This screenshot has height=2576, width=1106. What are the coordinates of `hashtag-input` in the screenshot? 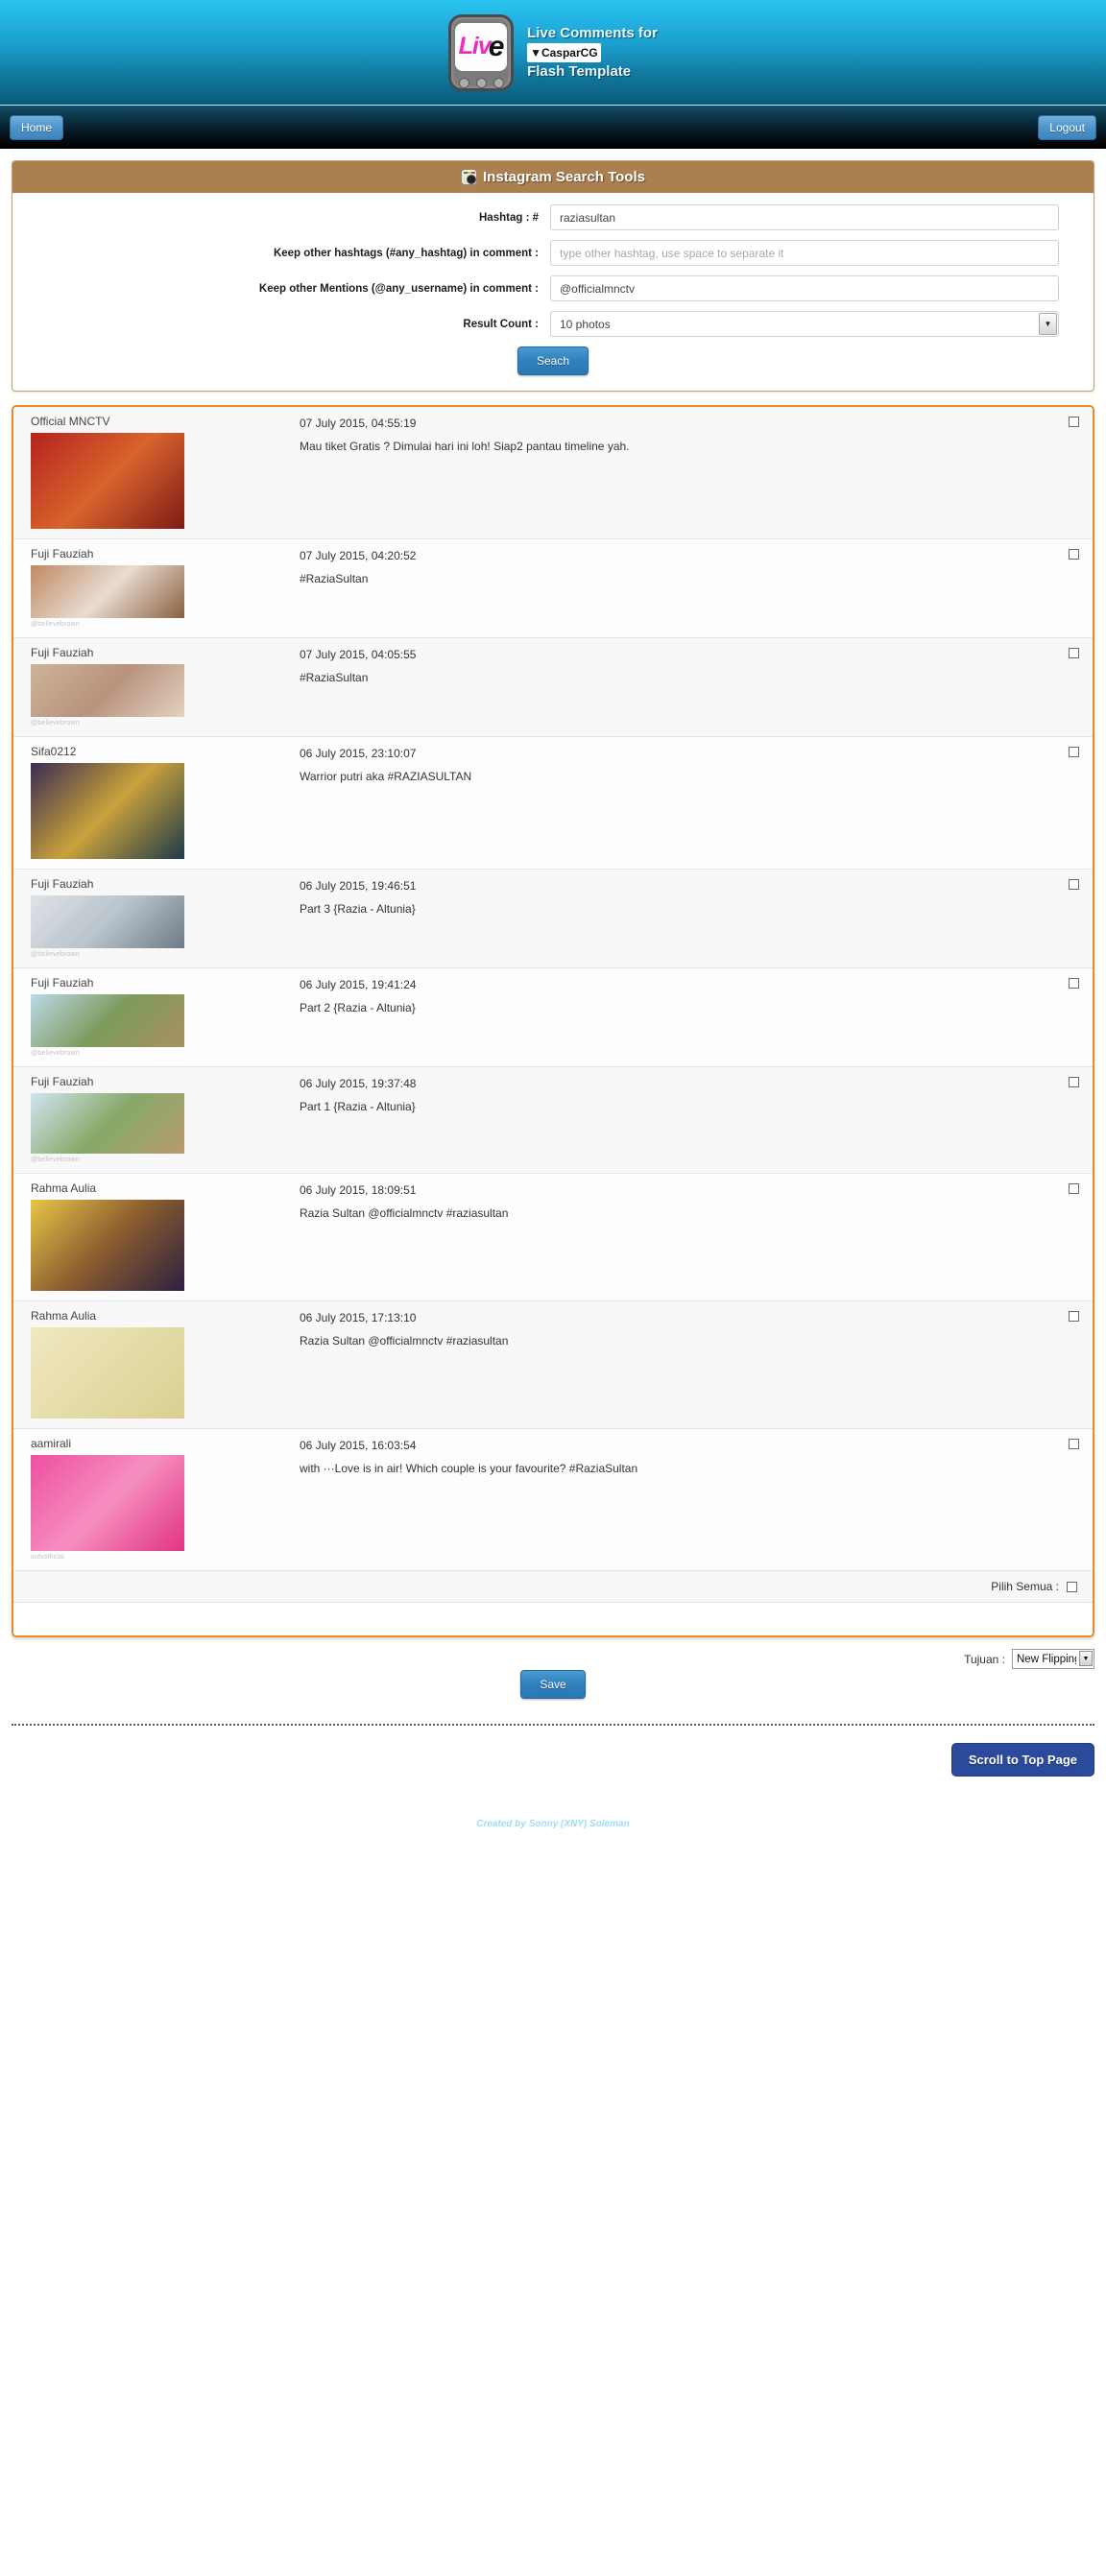 It's located at (804, 217).